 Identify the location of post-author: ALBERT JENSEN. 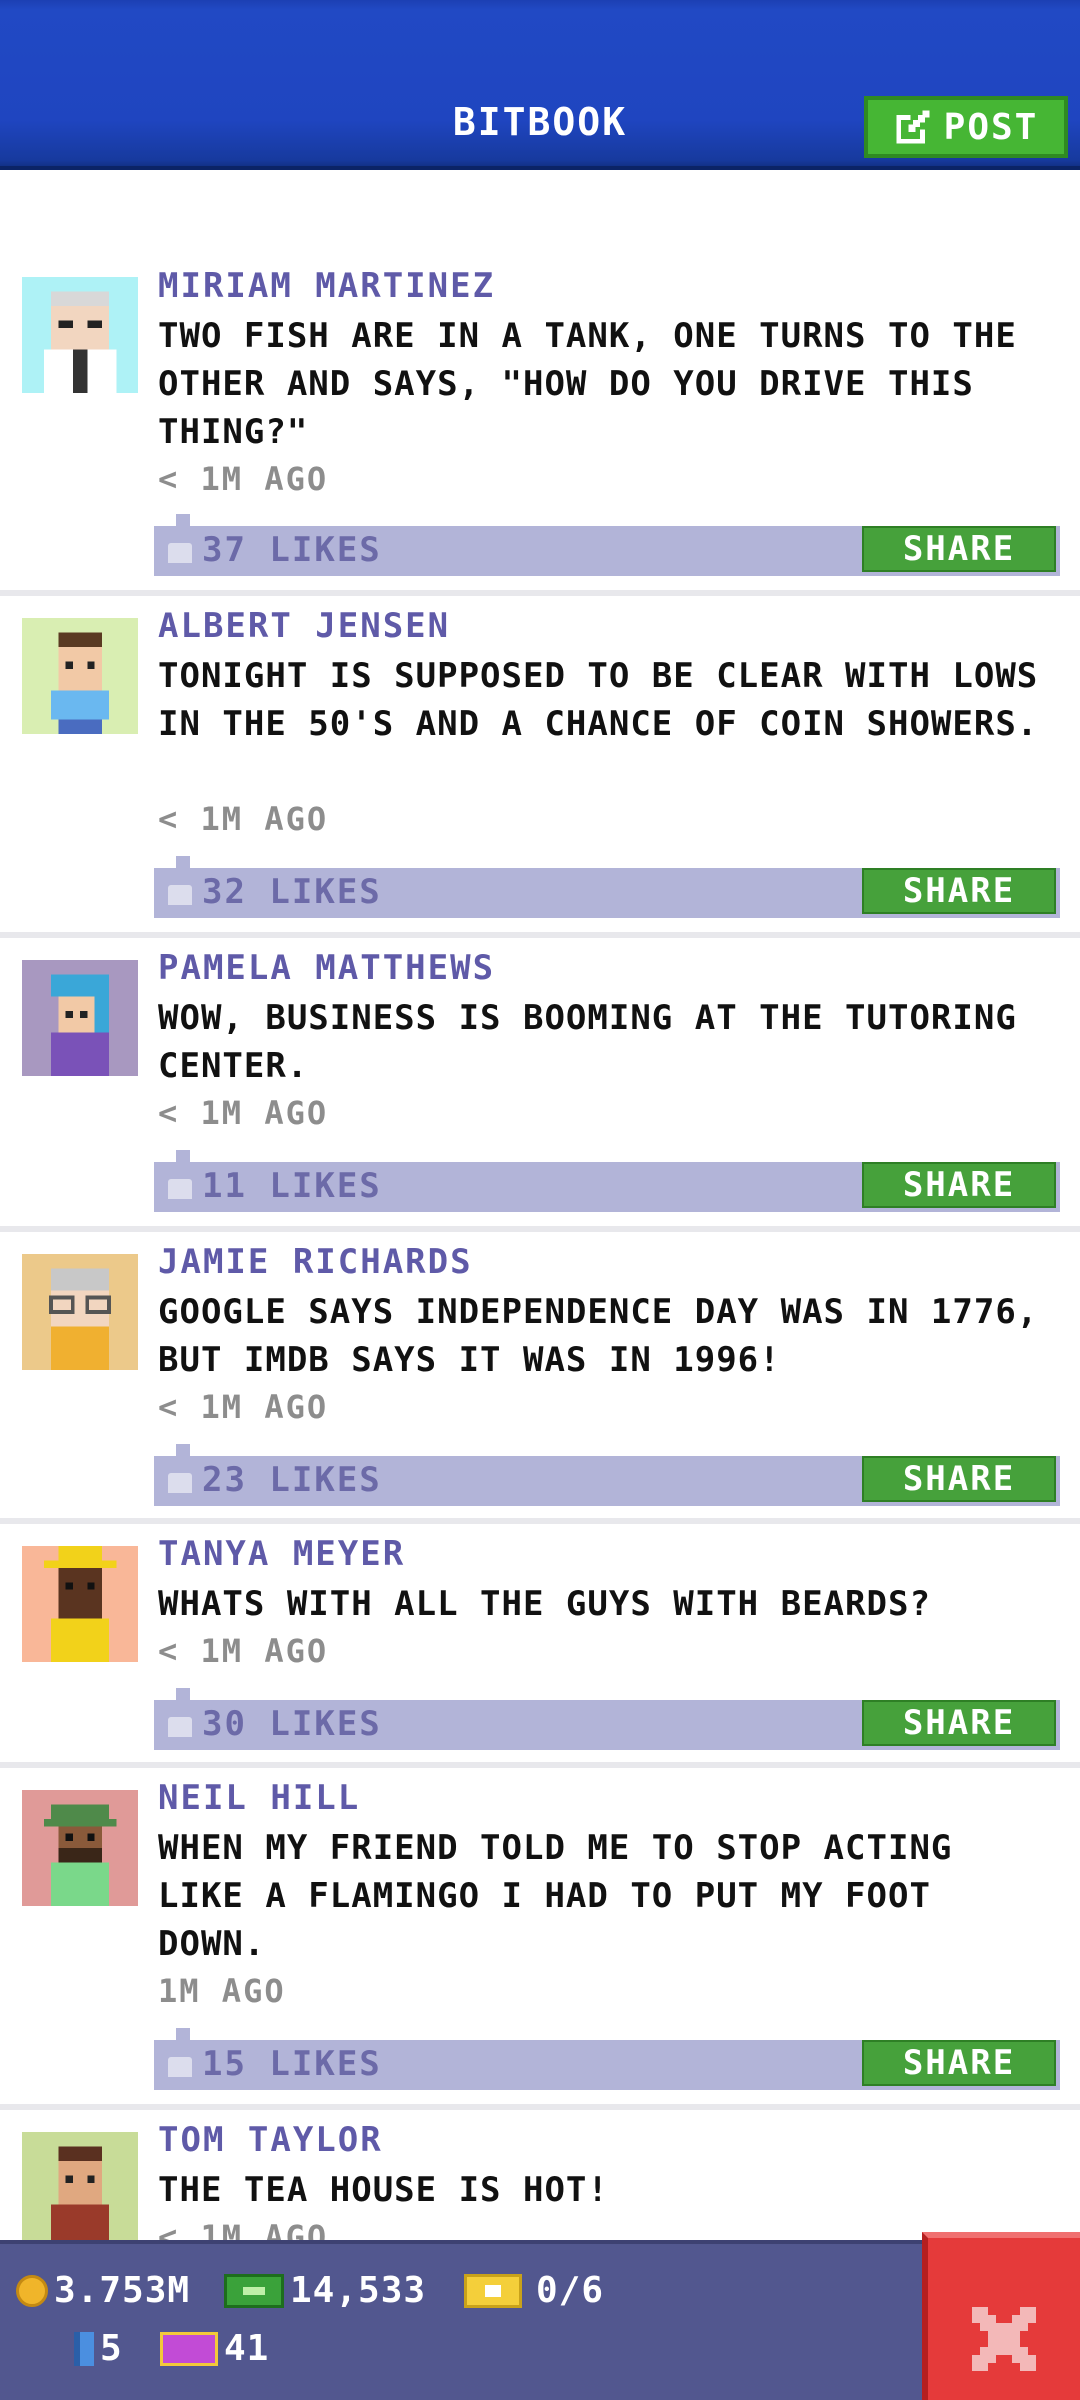
(304, 626).